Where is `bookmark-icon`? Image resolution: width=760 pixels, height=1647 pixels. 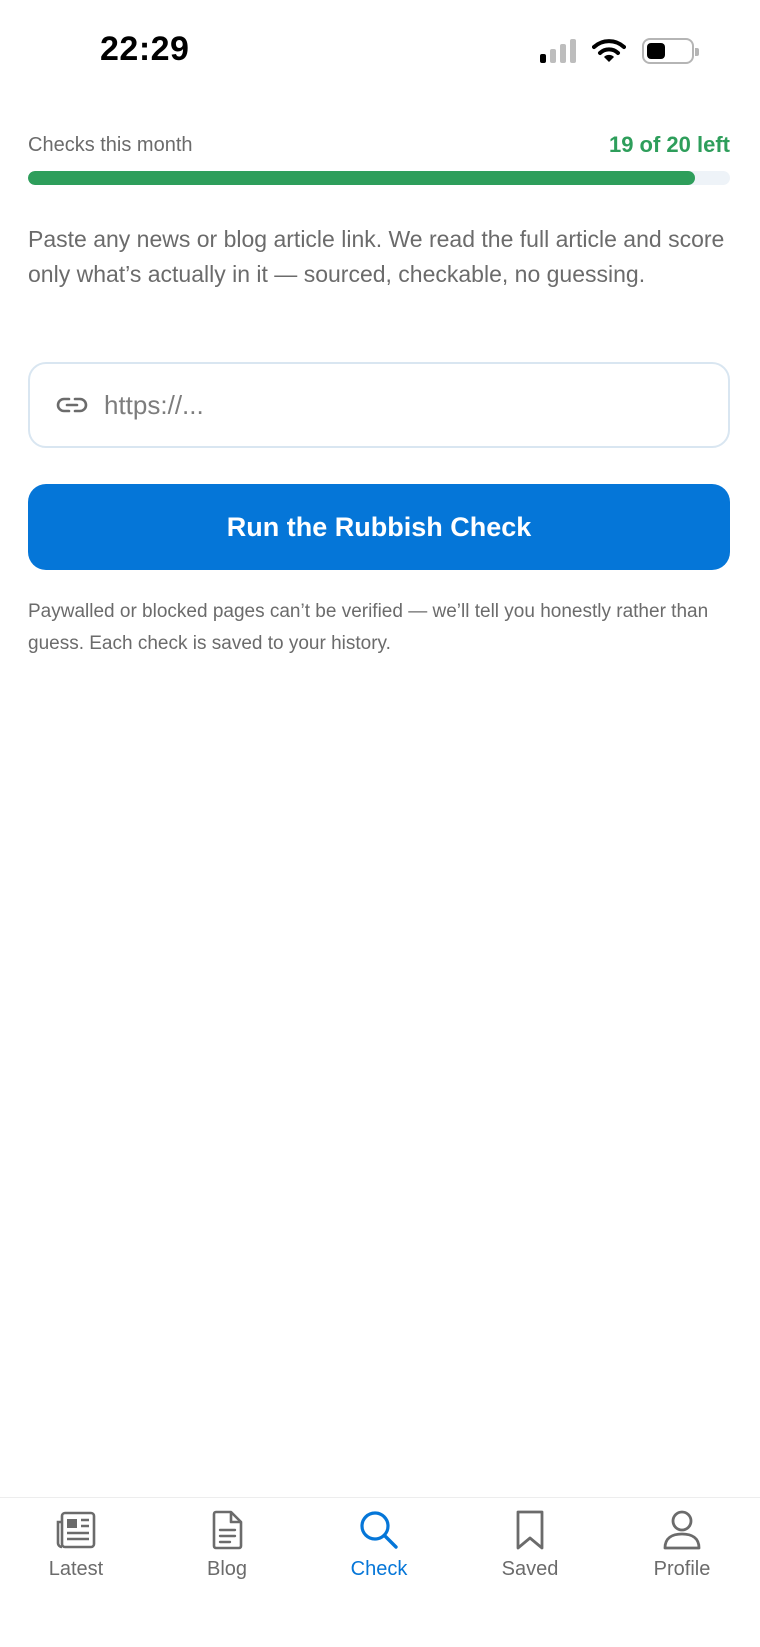
bookmark-icon is located at coordinates (530, 1530).